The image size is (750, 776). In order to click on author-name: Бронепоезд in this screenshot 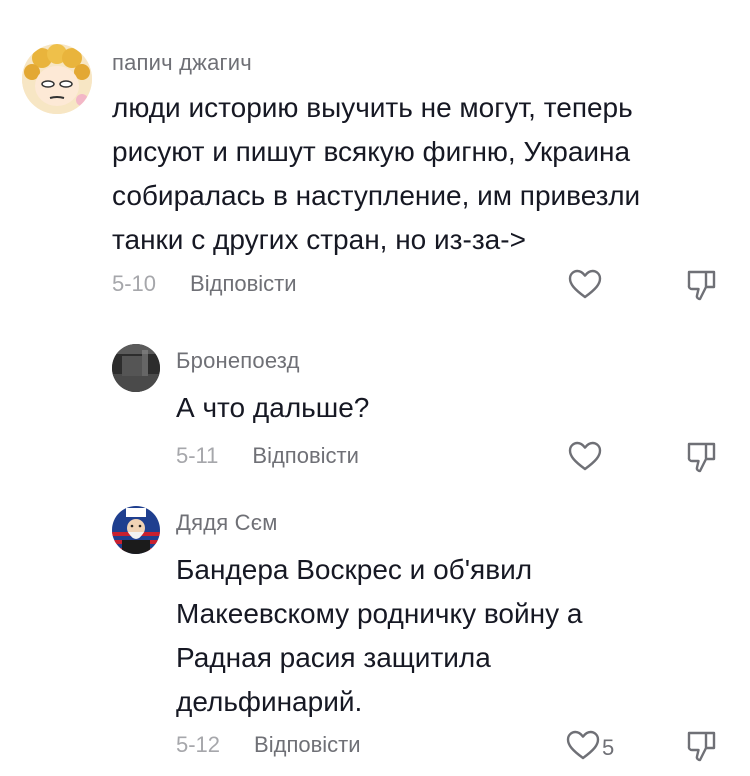, I will do `click(238, 361)`.